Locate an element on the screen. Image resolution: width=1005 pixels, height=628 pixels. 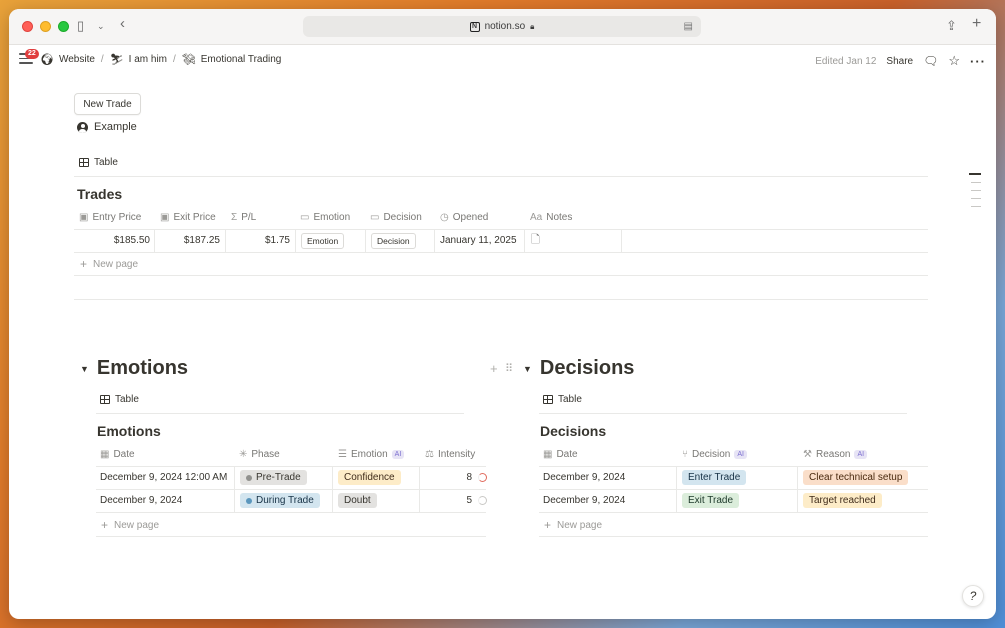
add-block-icon: + is located at coordinates (494, 368).